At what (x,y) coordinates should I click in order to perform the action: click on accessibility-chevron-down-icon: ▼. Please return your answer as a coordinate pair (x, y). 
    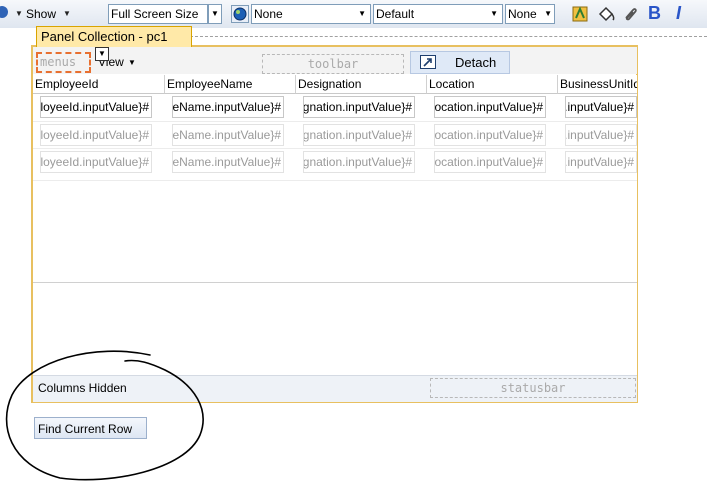
    Looking at the image, I should click on (548, 14).